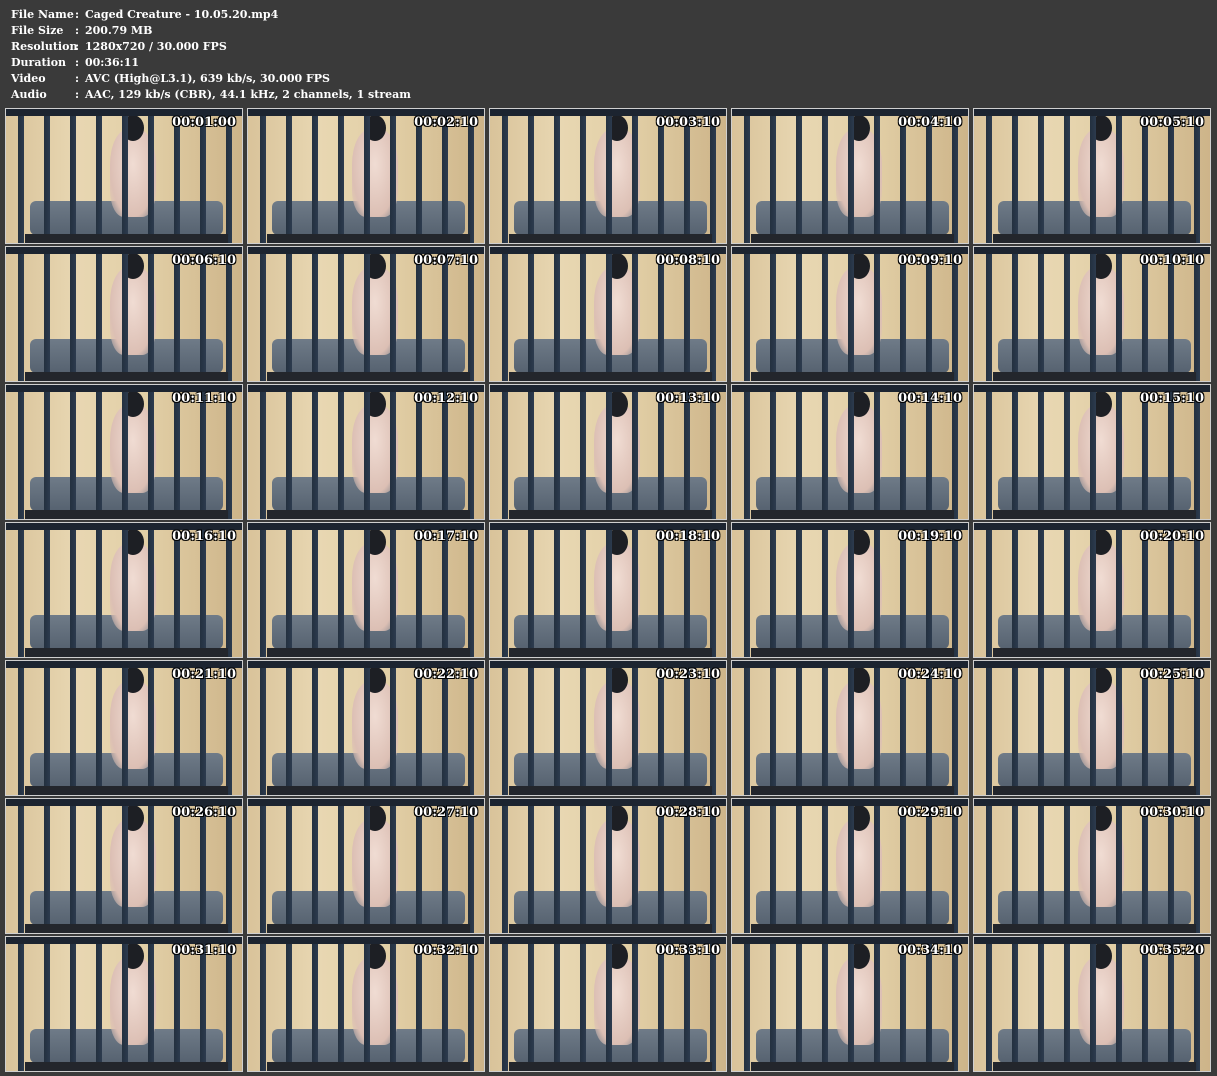  Describe the element at coordinates (850, 314) in the screenshot. I see `video-thumbnail: 00:09:10` at that location.